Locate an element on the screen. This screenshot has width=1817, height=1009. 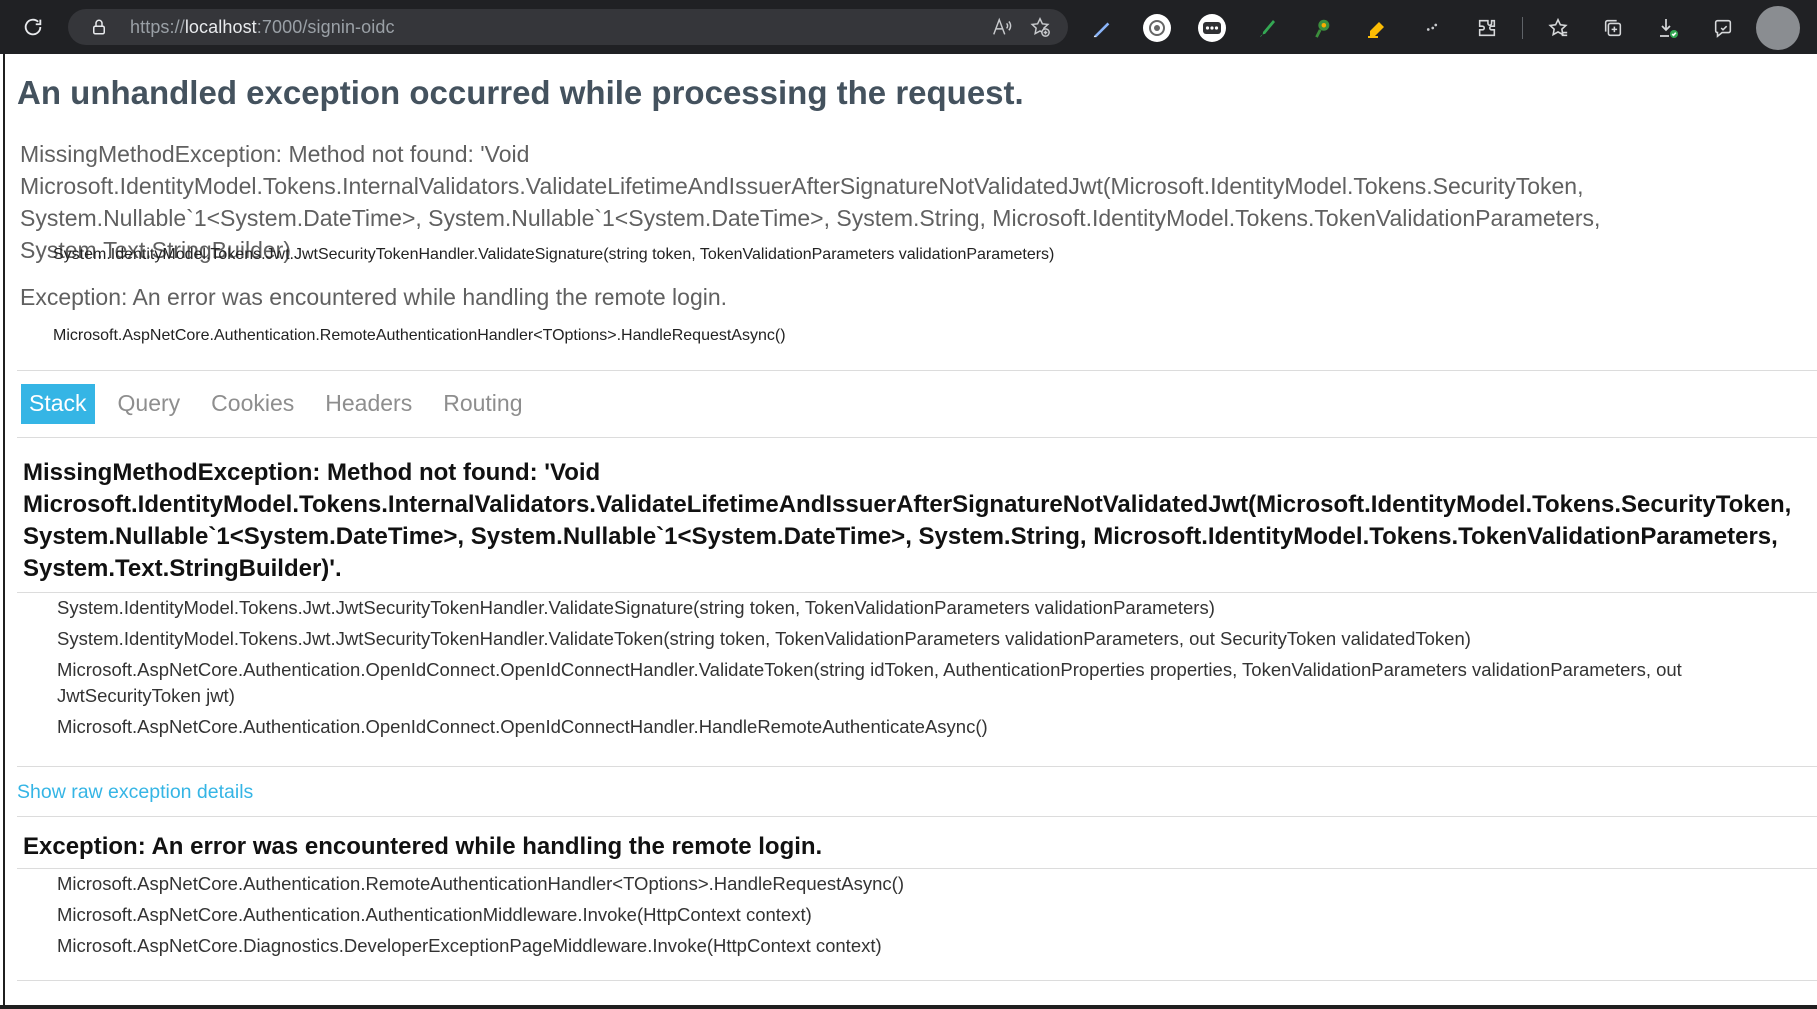
add-favorite-icon is located at coordinates (1040, 27).